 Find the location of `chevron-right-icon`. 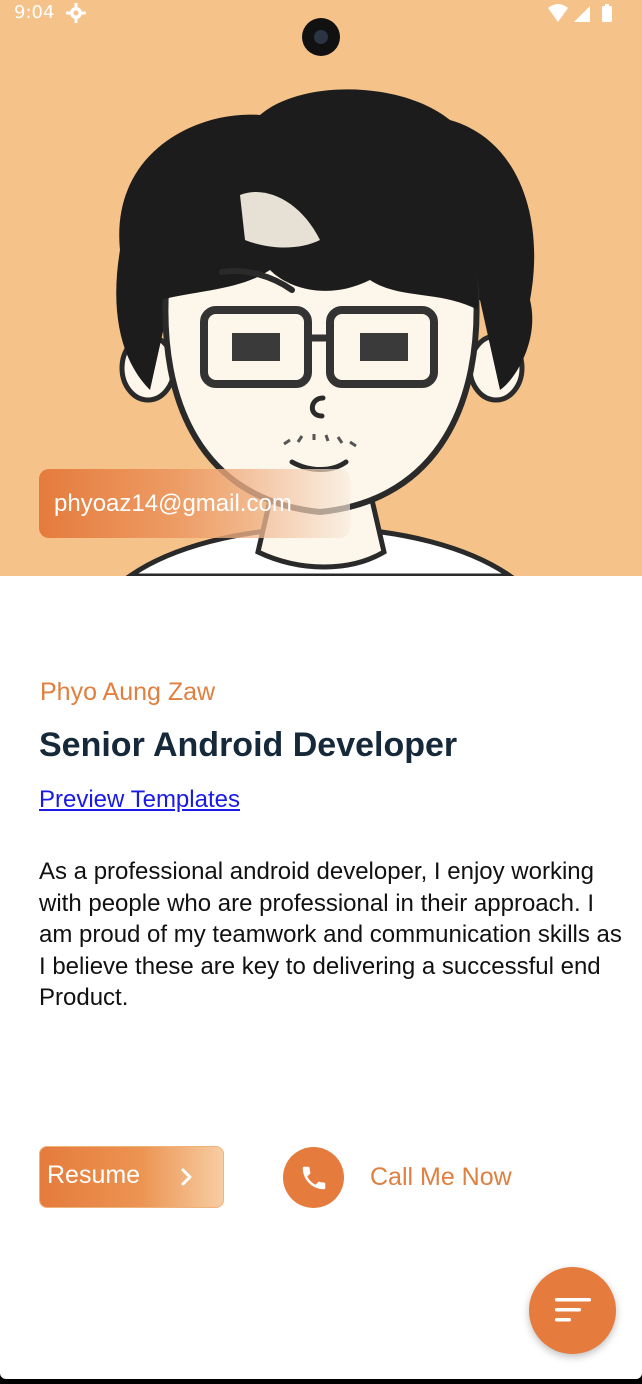

chevron-right-icon is located at coordinates (187, 1179).